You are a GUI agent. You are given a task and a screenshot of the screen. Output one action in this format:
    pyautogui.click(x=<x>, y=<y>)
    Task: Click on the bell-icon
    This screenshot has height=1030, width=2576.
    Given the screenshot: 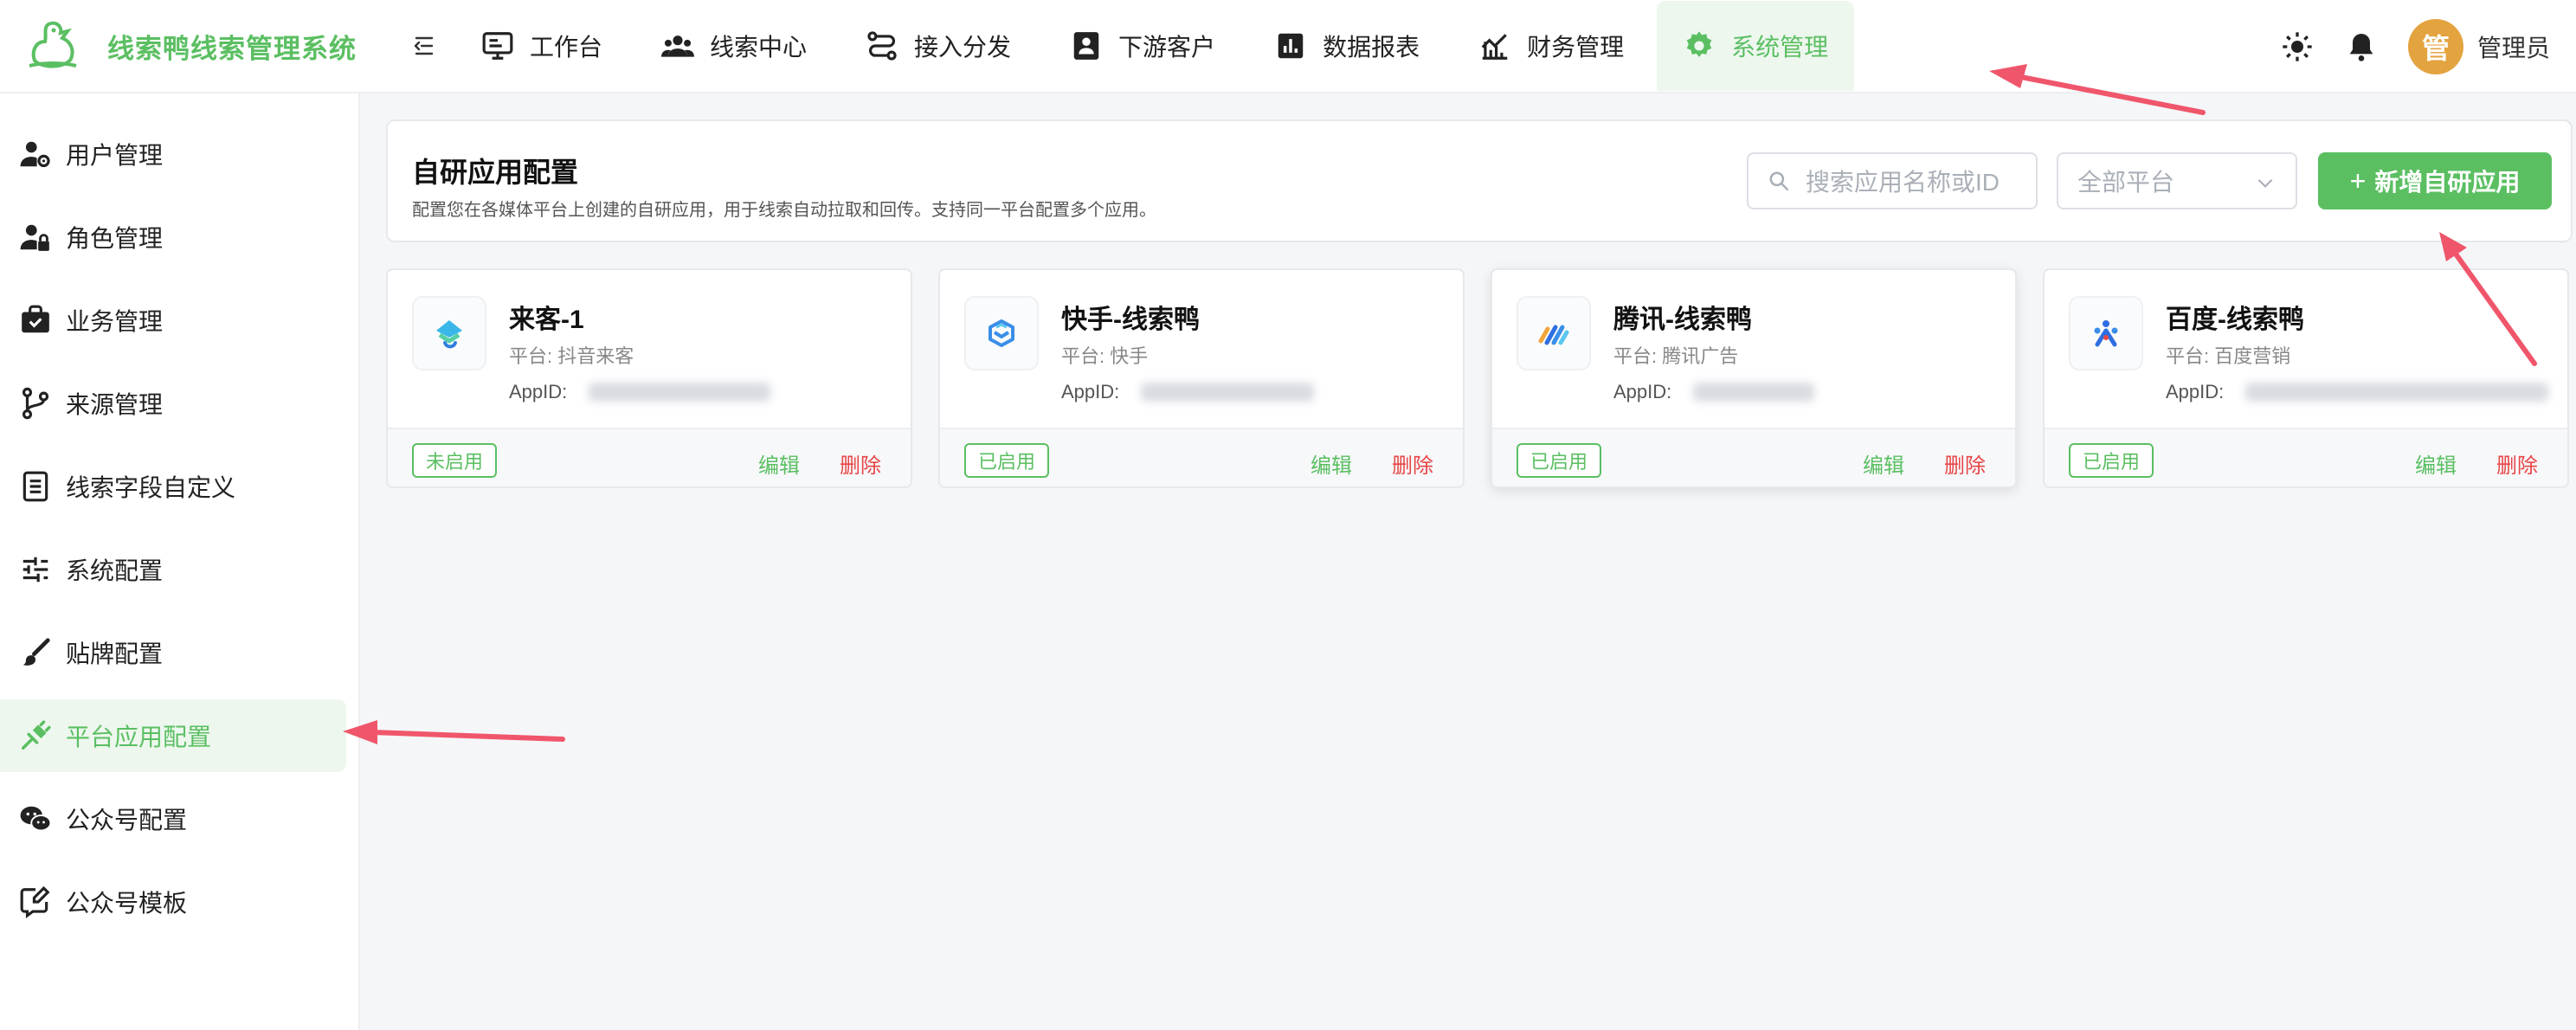 What is the action you would take?
    pyautogui.click(x=2361, y=46)
    